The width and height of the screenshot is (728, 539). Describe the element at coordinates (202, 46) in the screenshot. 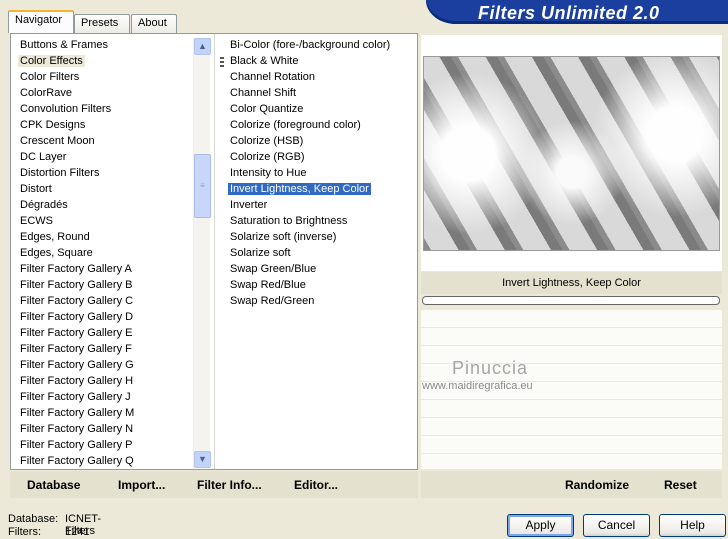

I see `chevron-up-icon: ▲` at that location.